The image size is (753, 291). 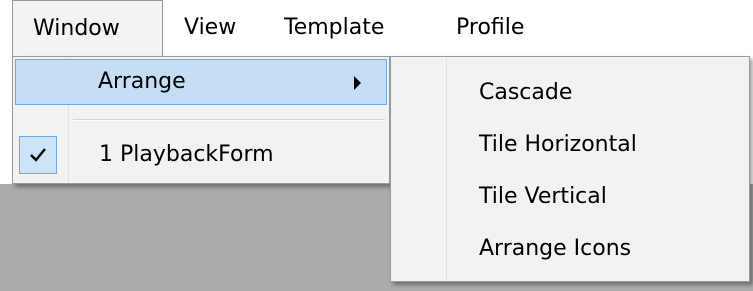 I want to click on menu-item-tile-horizontal: Tile Horizontal, so click(x=558, y=145).